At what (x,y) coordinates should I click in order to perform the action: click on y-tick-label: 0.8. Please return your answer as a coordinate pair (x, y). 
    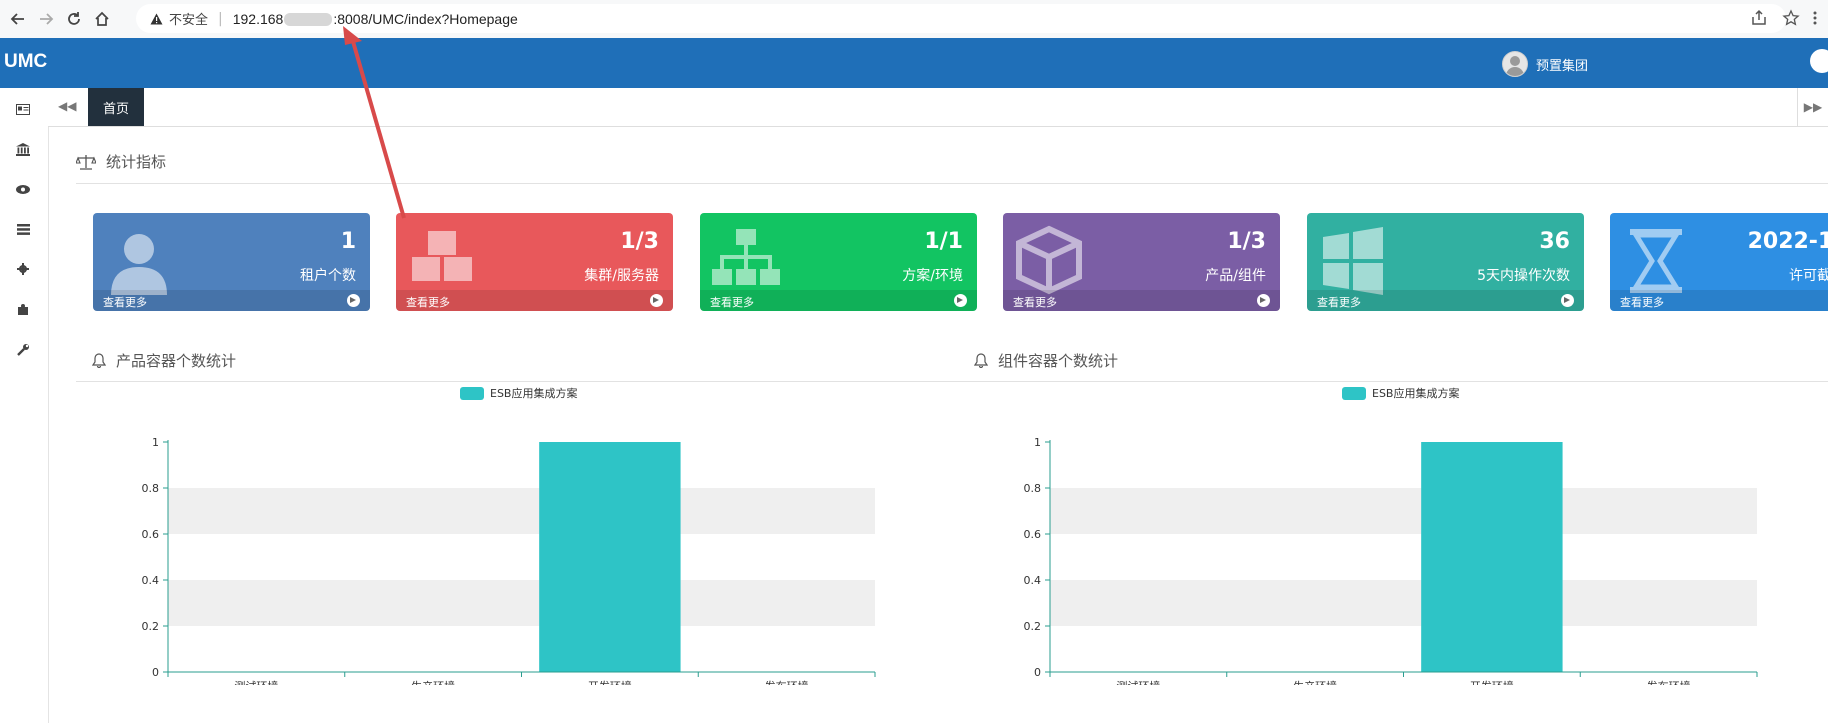
    Looking at the image, I should click on (151, 488).